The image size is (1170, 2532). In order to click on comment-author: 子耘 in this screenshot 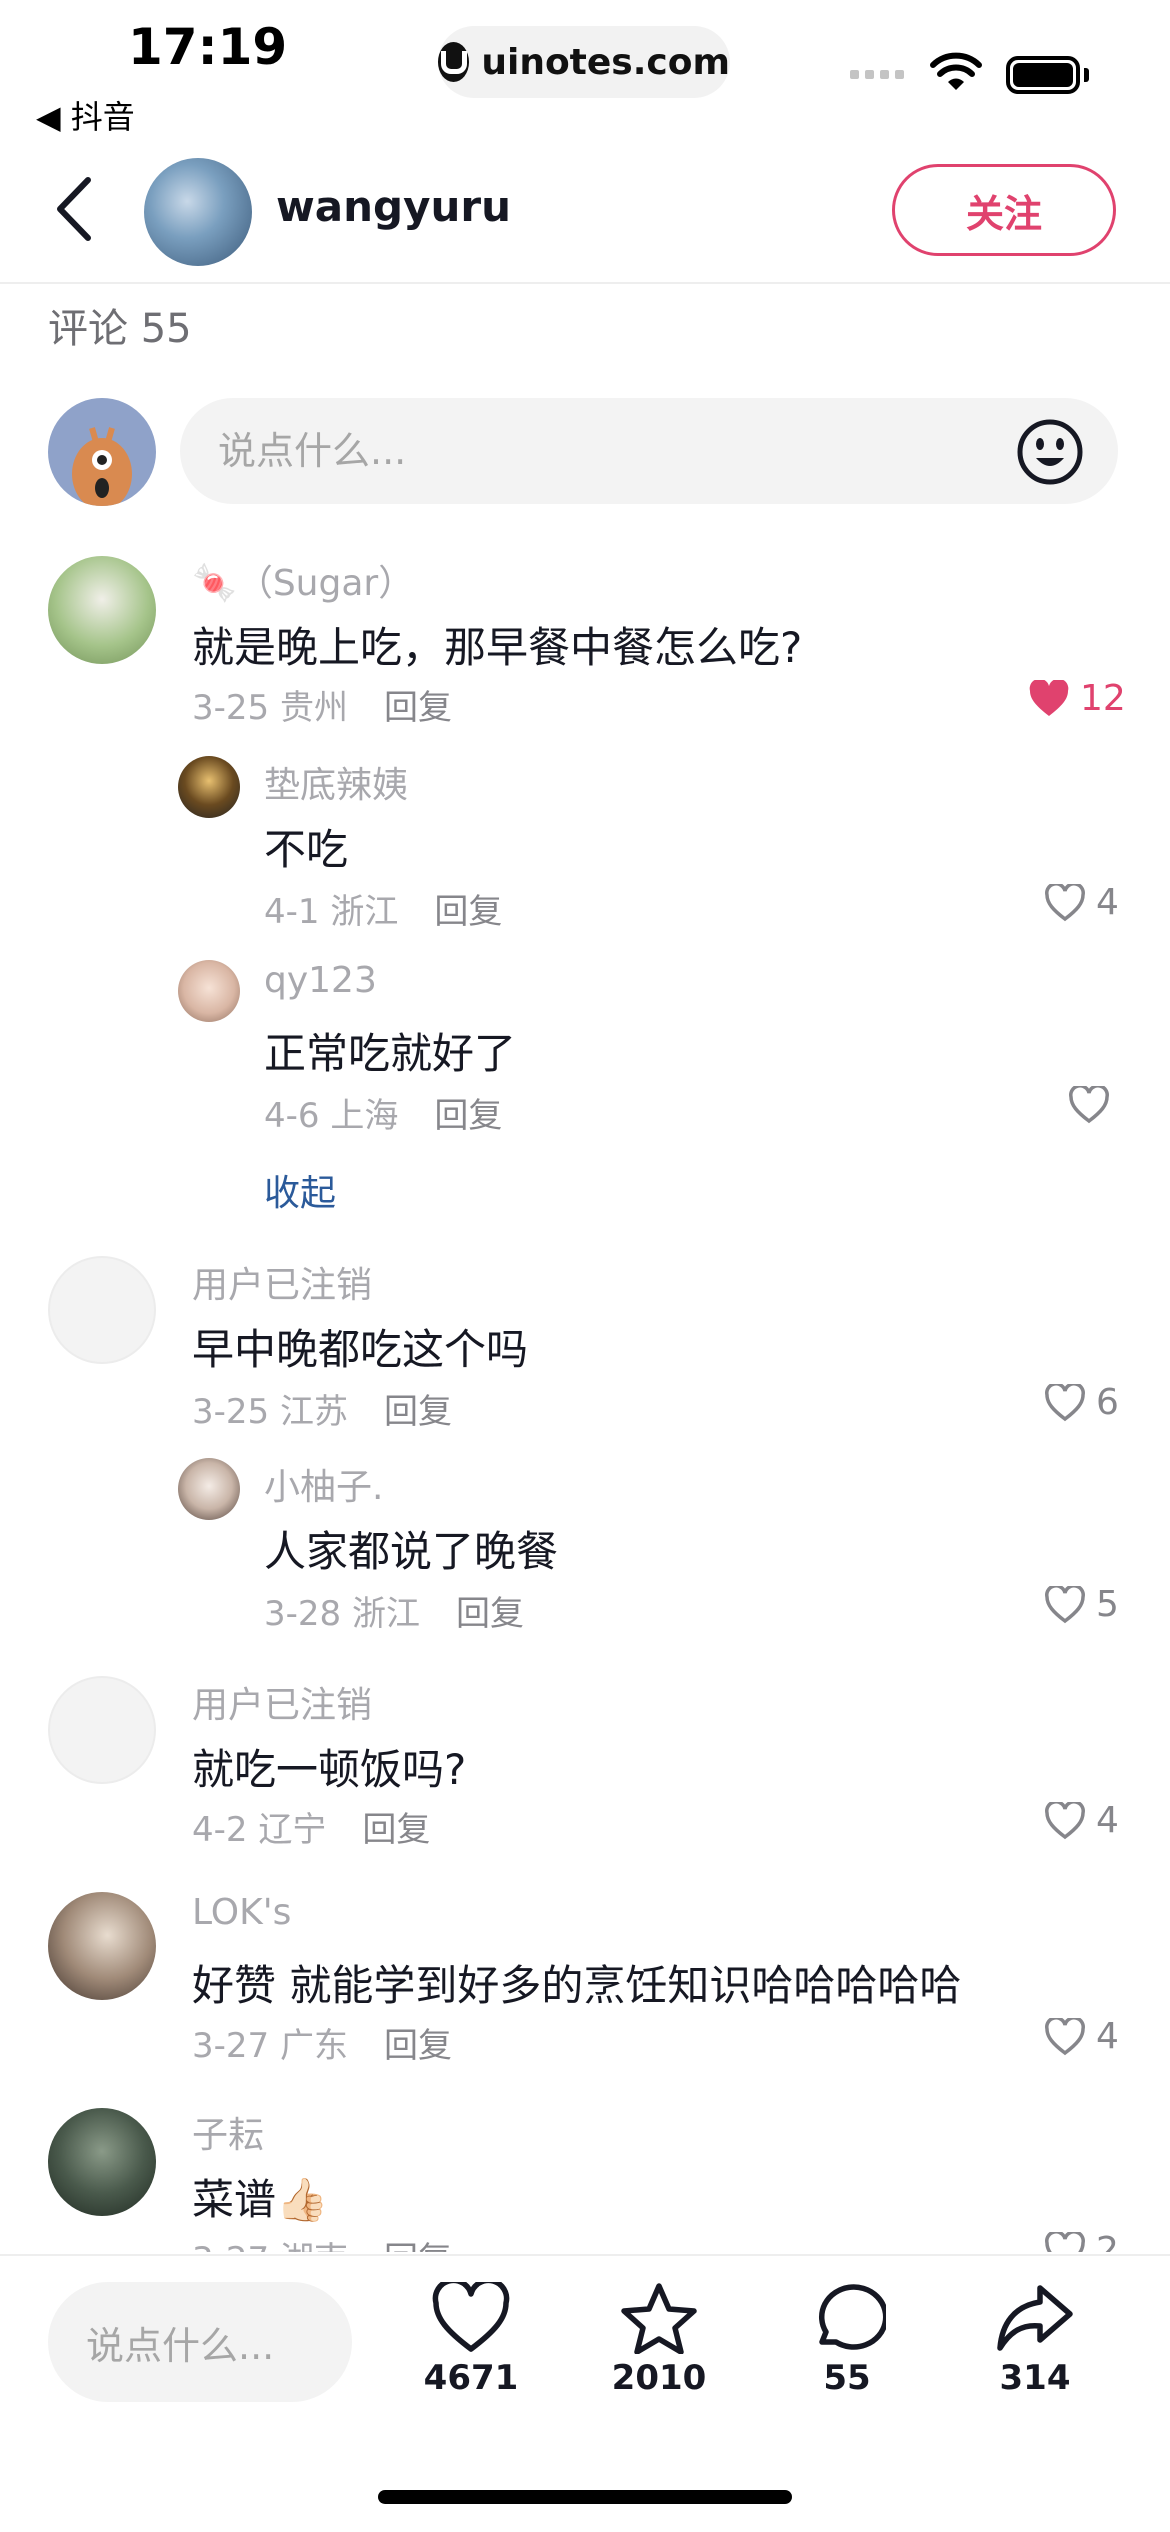, I will do `click(228, 2132)`.